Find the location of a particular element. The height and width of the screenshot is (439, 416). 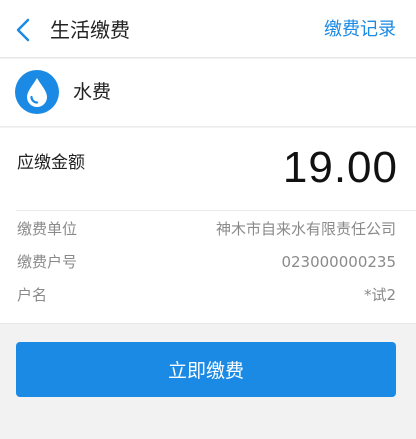

provider-name: 水费 is located at coordinates (92, 92).